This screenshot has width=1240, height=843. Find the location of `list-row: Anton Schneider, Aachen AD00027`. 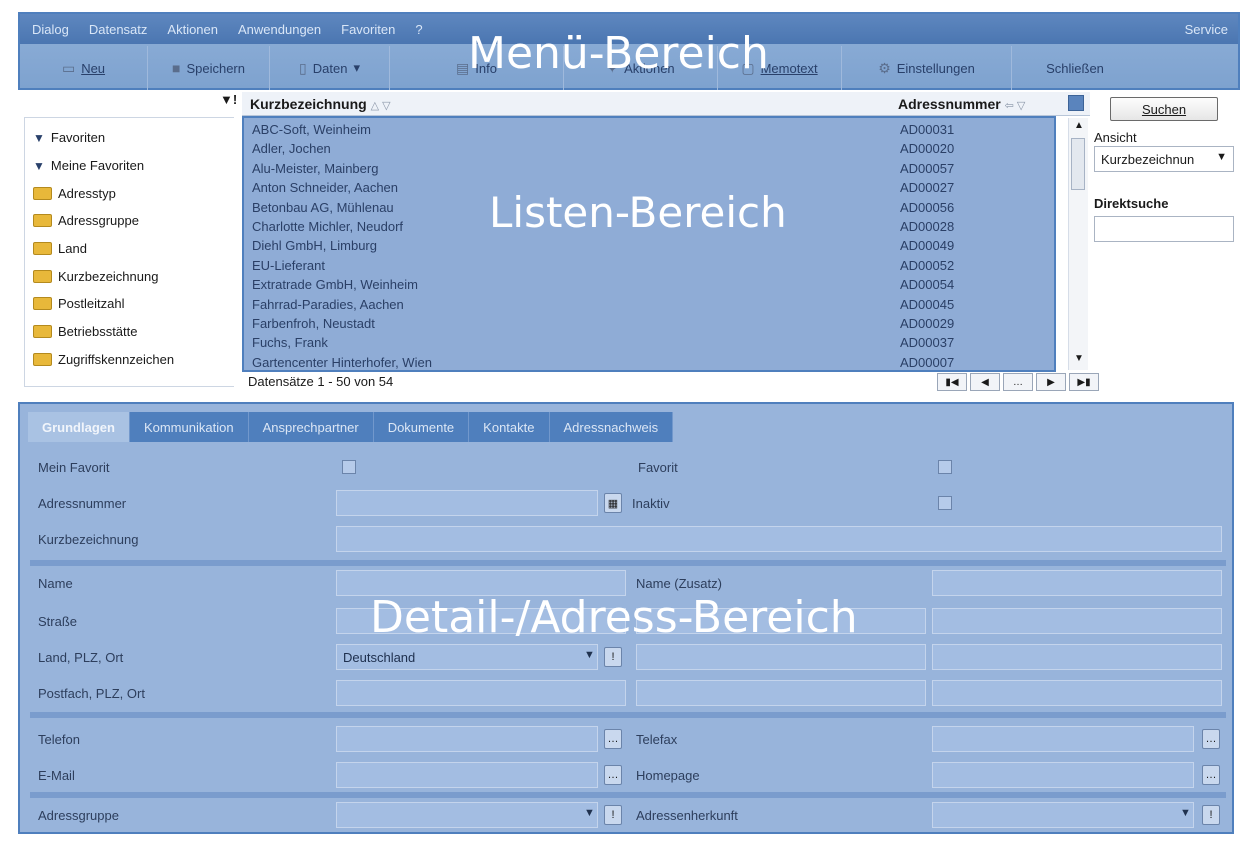

list-row: Anton Schneider, Aachen AD00027 is located at coordinates (603, 189).